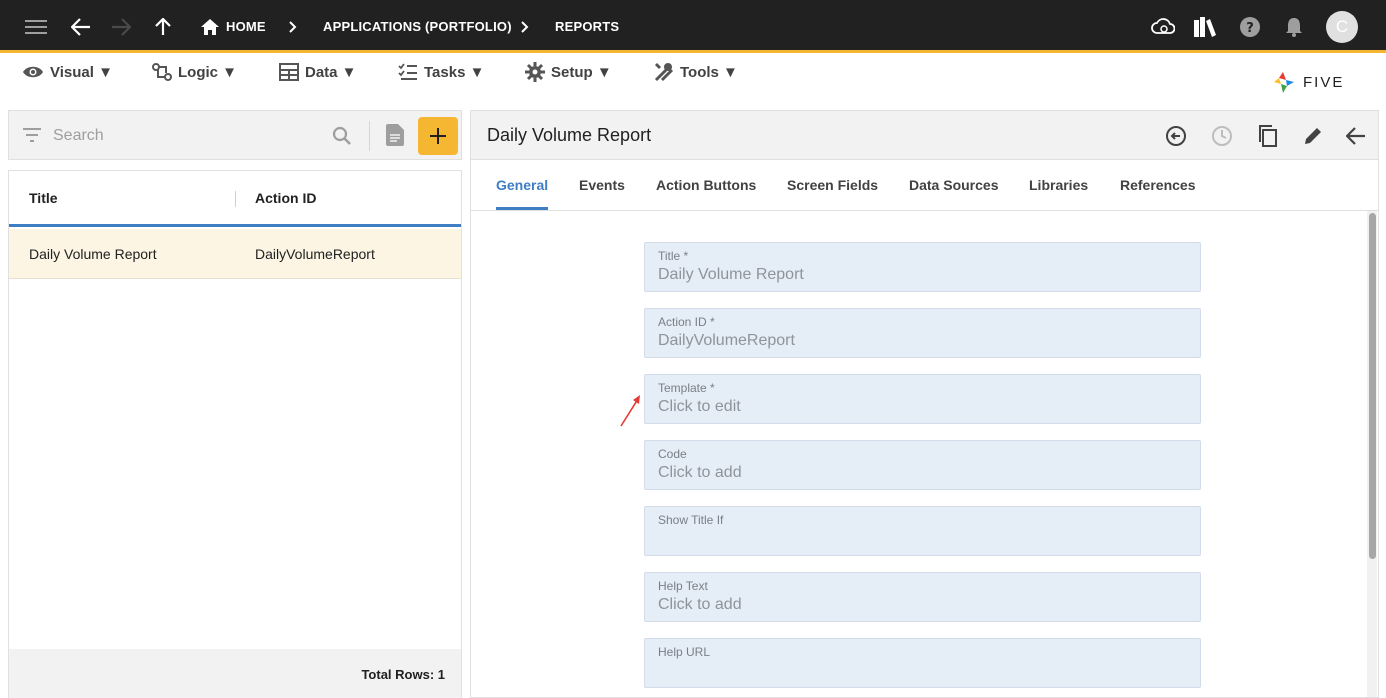 Image resolution: width=1386 pixels, height=698 pixels. What do you see at coordinates (1356, 136) in the screenshot?
I see `close-back-icon` at bounding box center [1356, 136].